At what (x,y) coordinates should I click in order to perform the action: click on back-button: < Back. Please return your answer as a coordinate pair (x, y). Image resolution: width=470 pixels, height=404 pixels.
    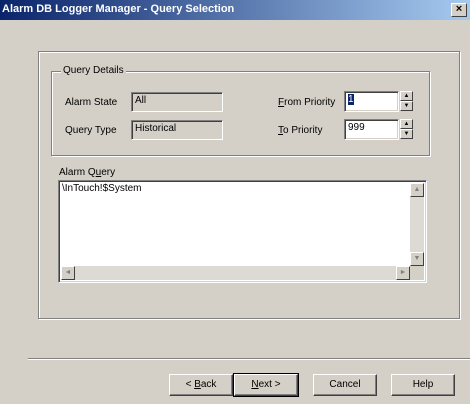
    Looking at the image, I should click on (201, 385).